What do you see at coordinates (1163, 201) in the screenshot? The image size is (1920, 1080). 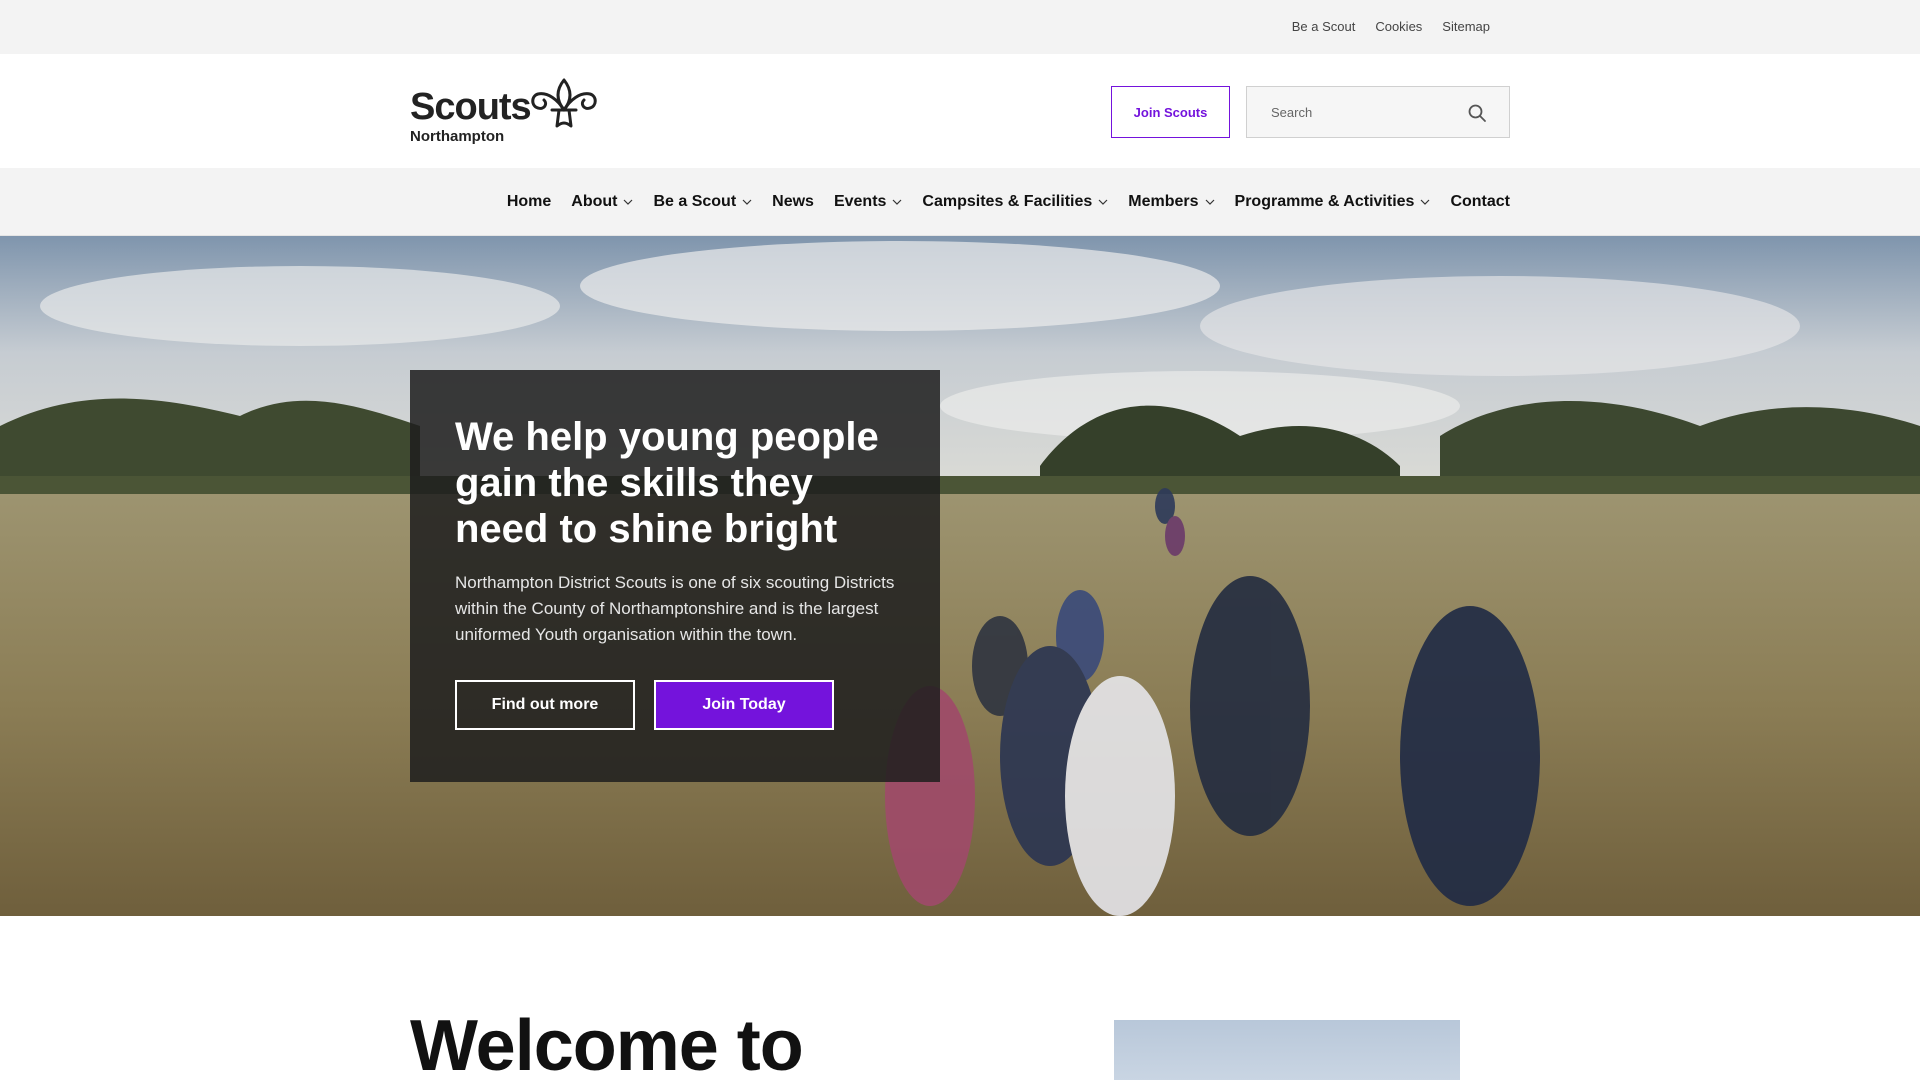 I see `nav-item-label: Members` at bounding box center [1163, 201].